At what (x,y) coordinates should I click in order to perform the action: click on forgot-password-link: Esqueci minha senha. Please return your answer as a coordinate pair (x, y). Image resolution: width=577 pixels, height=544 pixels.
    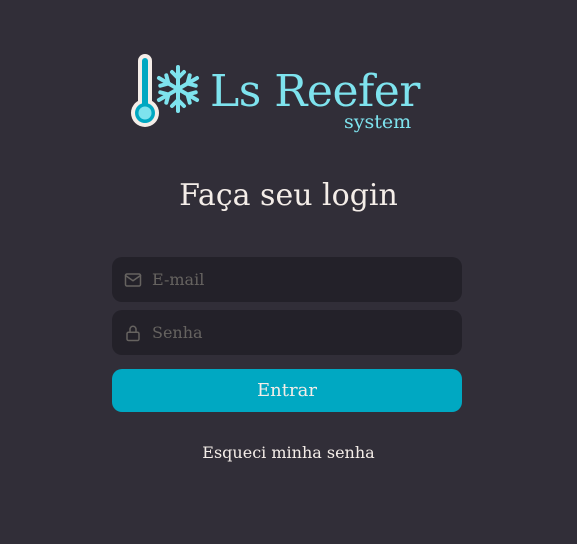
    Looking at the image, I should click on (288, 452).